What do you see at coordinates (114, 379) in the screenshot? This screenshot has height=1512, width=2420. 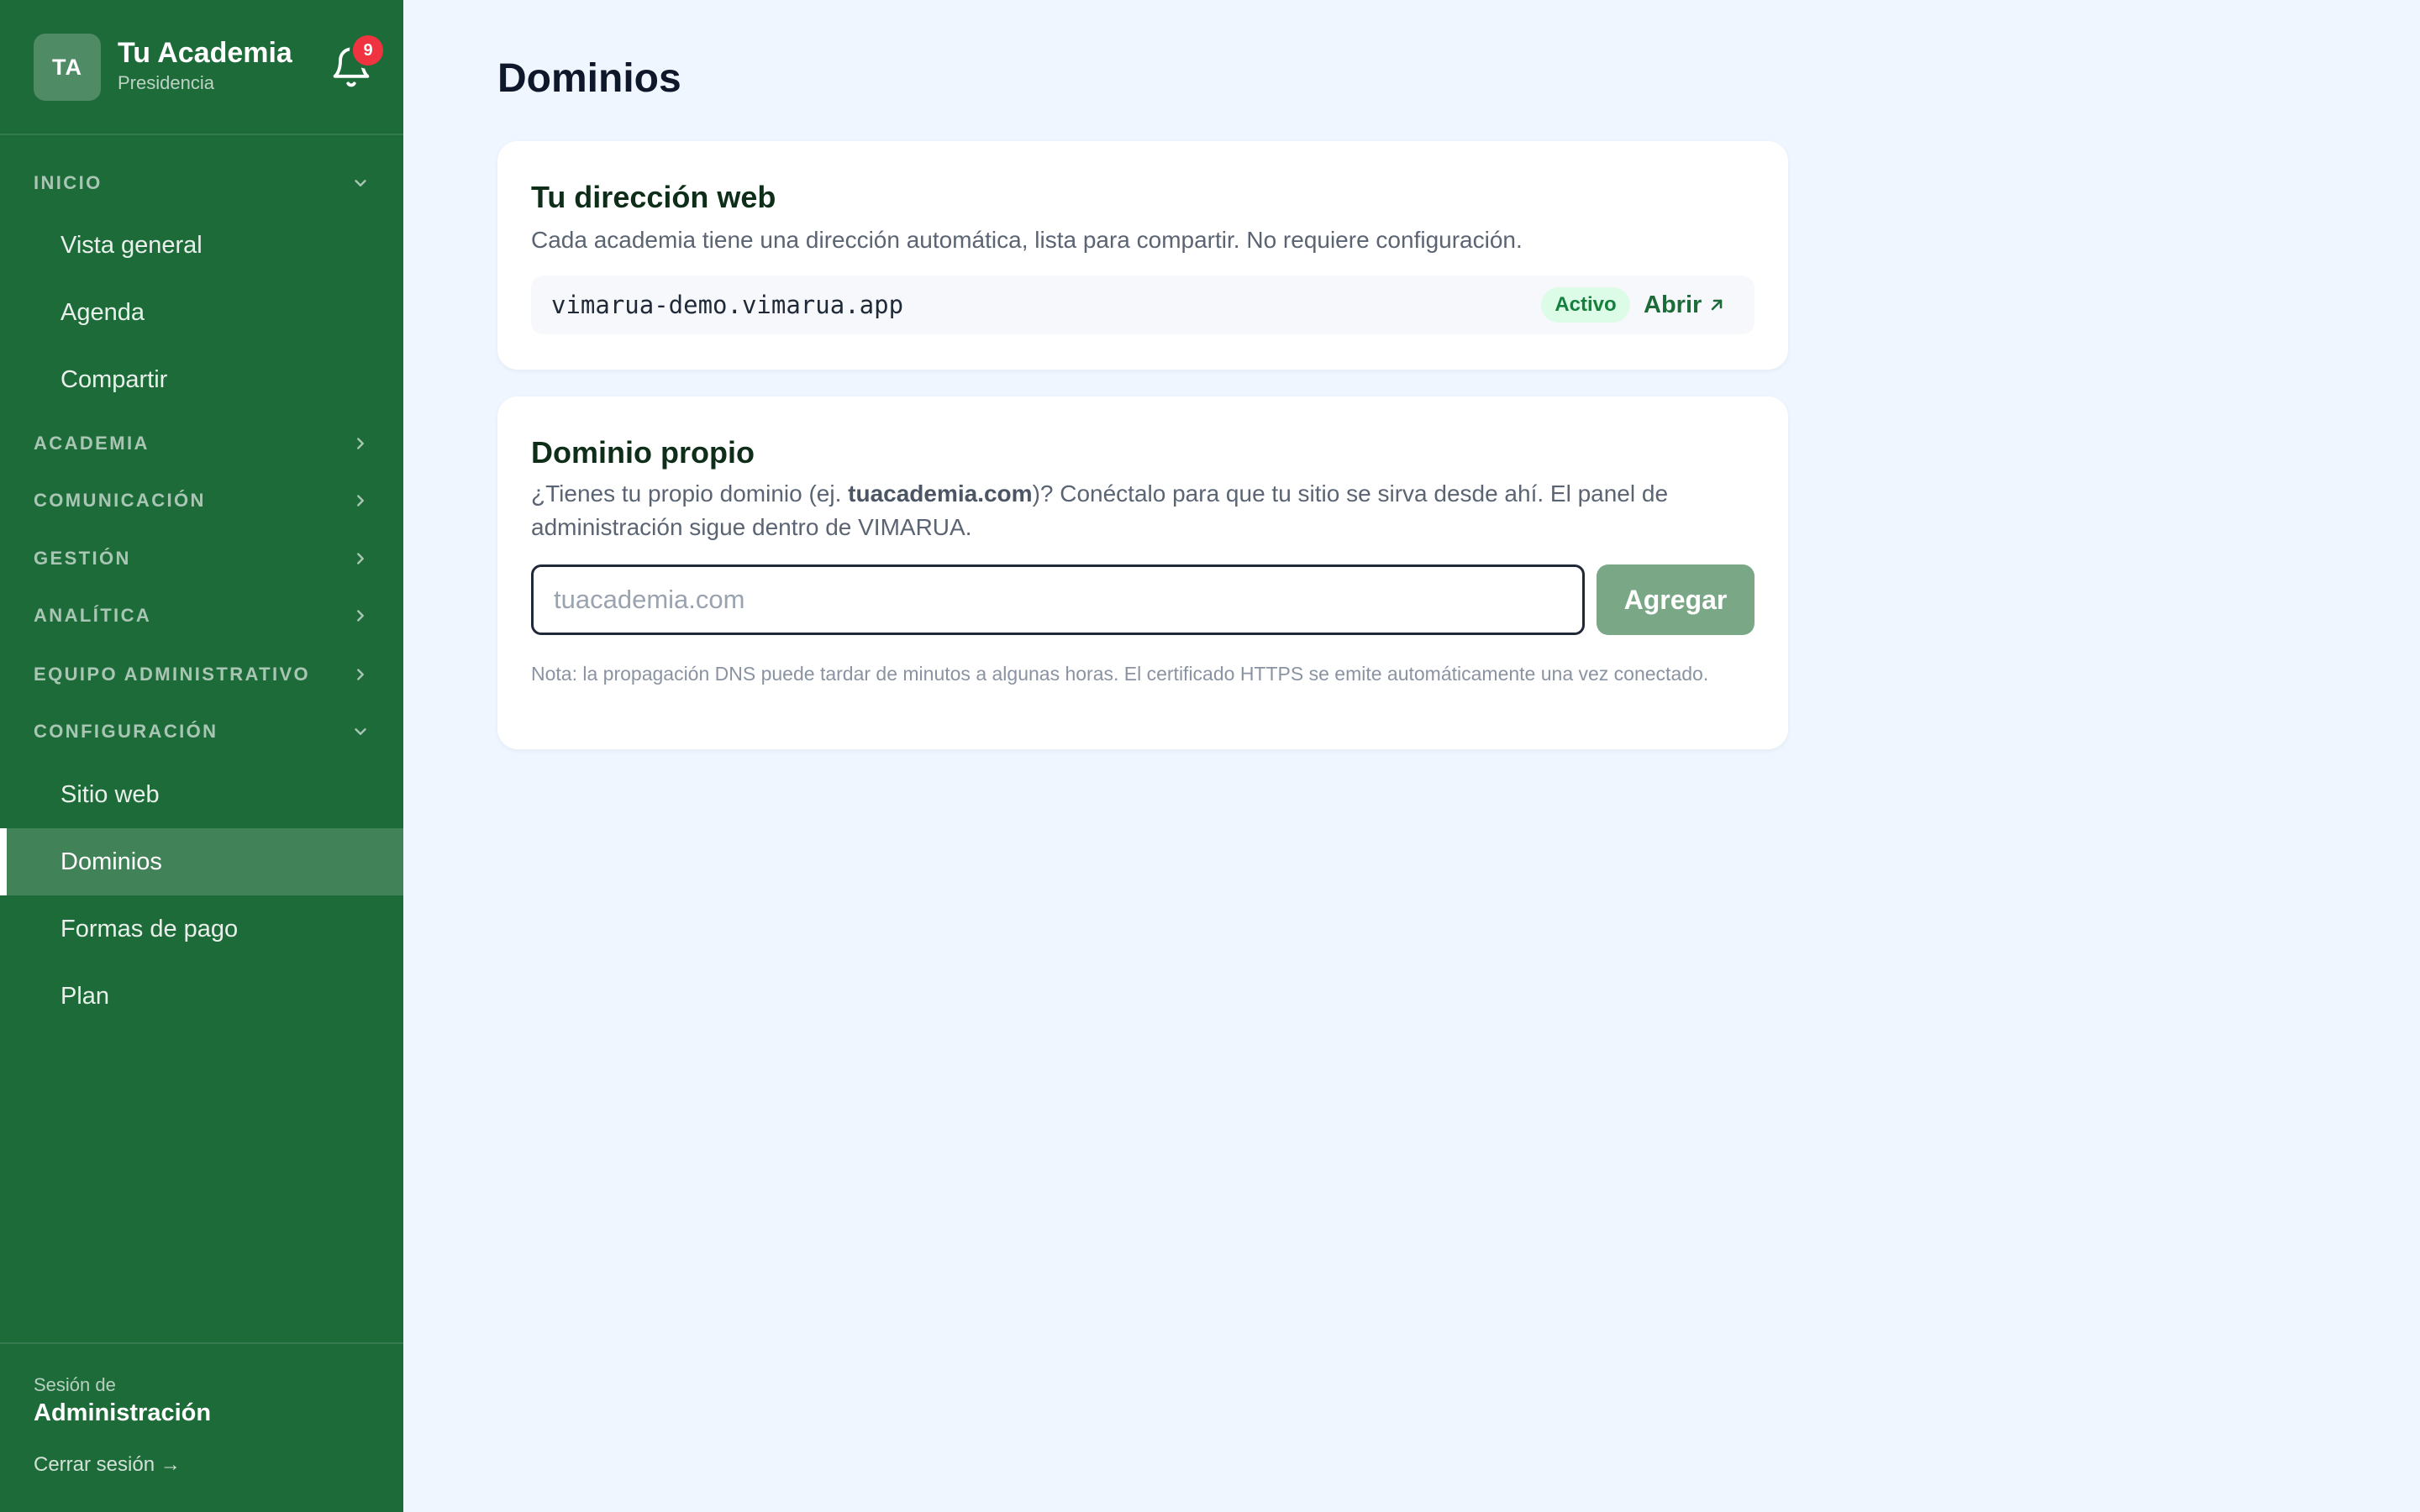 I see `sidebar-item-label: Compartir` at bounding box center [114, 379].